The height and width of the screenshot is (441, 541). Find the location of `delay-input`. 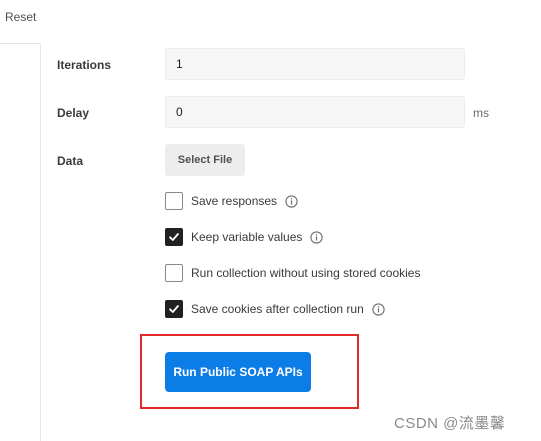

delay-input is located at coordinates (315, 112).